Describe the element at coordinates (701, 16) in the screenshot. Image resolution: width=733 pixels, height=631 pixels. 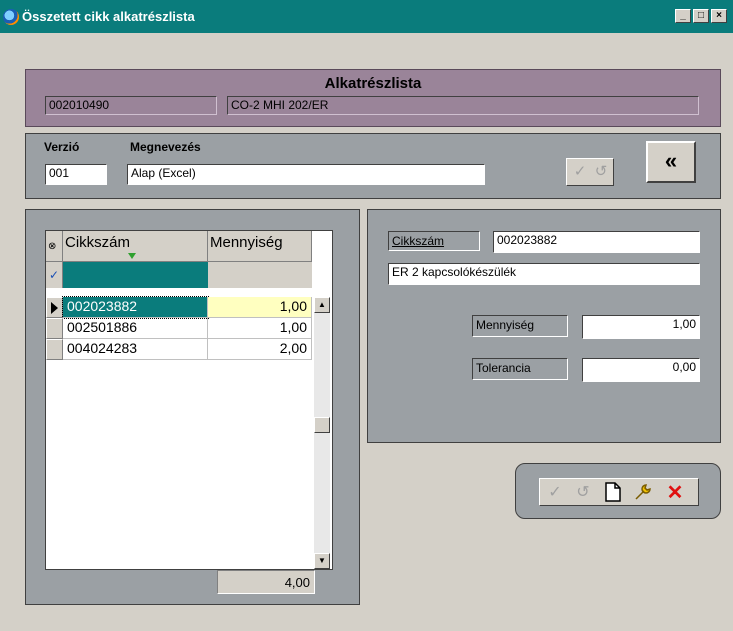
I see `maximize-button: □` at that location.